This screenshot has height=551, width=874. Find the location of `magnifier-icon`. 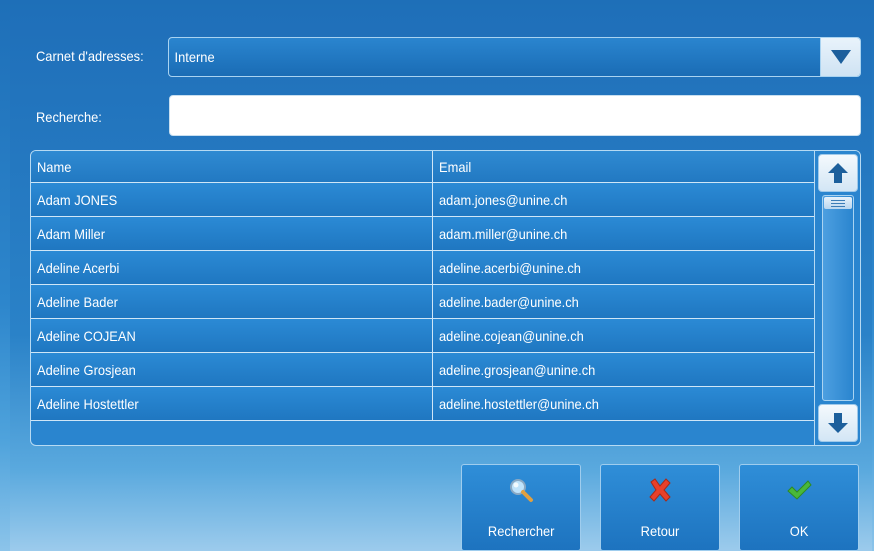

magnifier-icon is located at coordinates (521, 490).